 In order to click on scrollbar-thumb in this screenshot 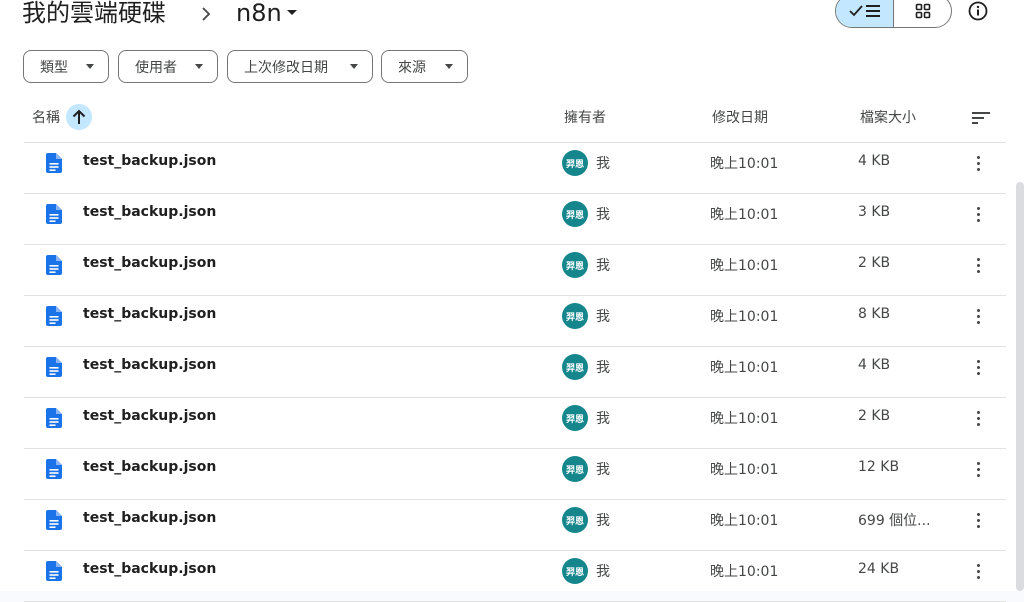, I will do `click(1020, 386)`.